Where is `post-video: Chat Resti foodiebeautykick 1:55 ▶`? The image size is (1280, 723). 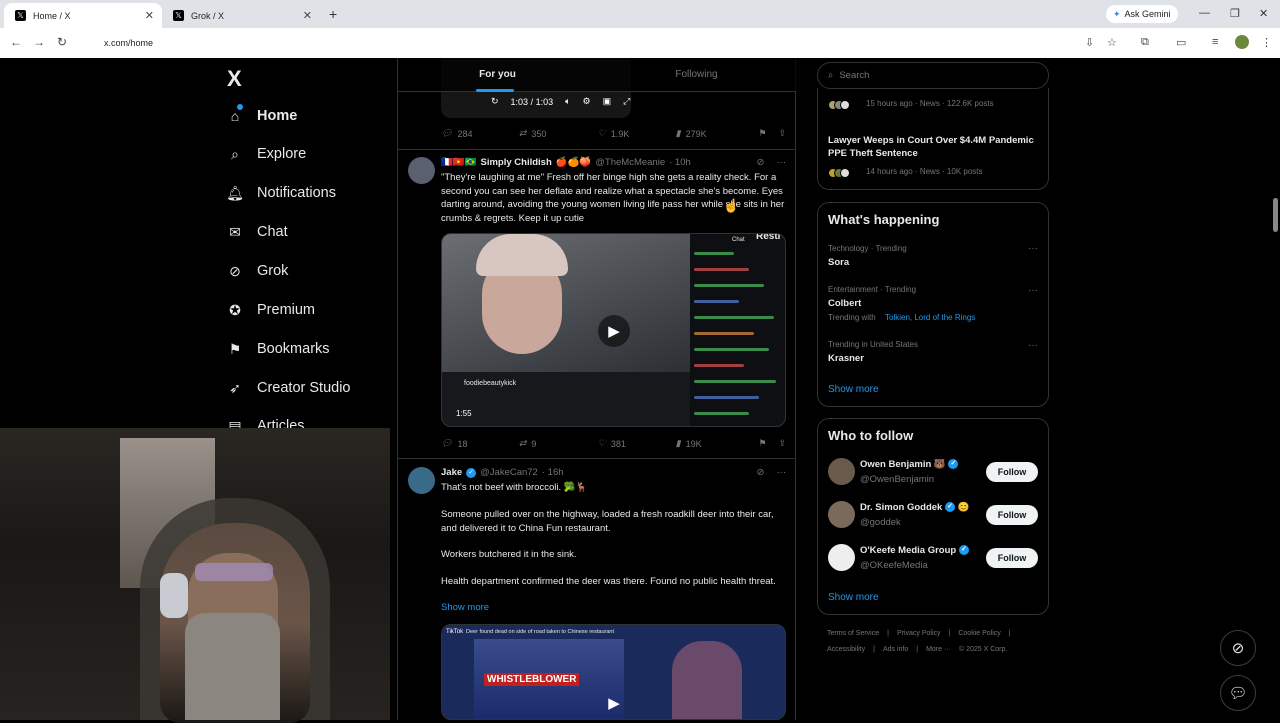 post-video: Chat Resti foodiebeautykick 1:55 ▶ is located at coordinates (613, 330).